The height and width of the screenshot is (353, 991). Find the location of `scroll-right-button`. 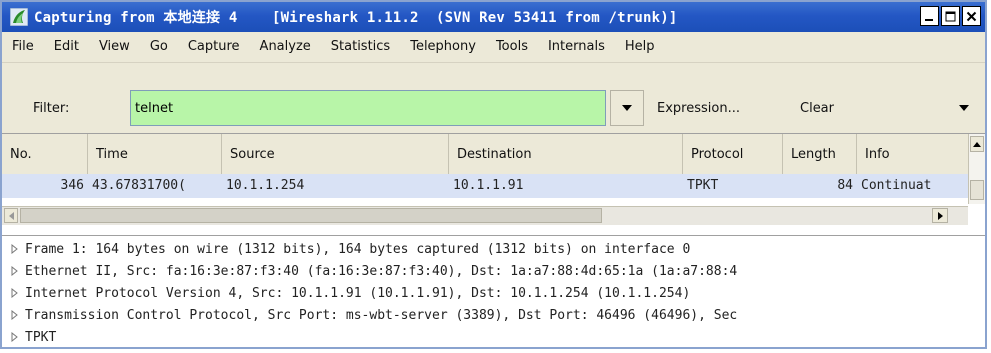

scroll-right-button is located at coordinates (940, 215).